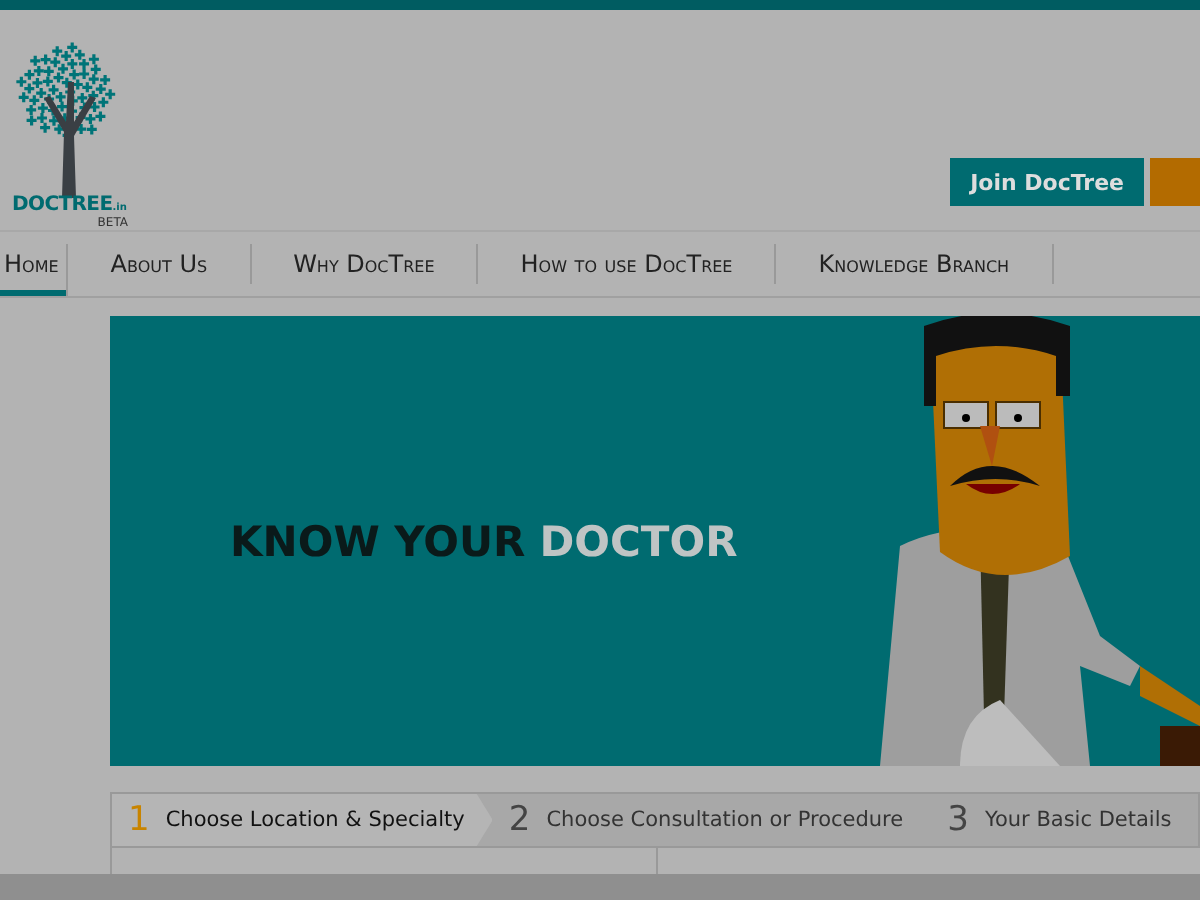 Image resolution: width=1200 pixels, height=900 pixels. What do you see at coordinates (365, 264) in the screenshot?
I see `nav-tab: Why DocTree` at bounding box center [365, 264].